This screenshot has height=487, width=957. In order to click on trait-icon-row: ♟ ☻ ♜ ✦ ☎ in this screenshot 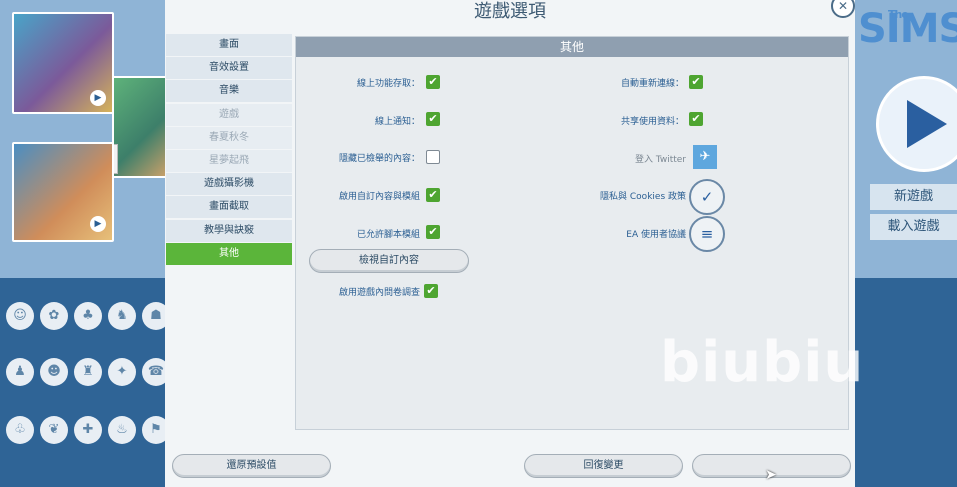, I will do `click(88, 372)`.